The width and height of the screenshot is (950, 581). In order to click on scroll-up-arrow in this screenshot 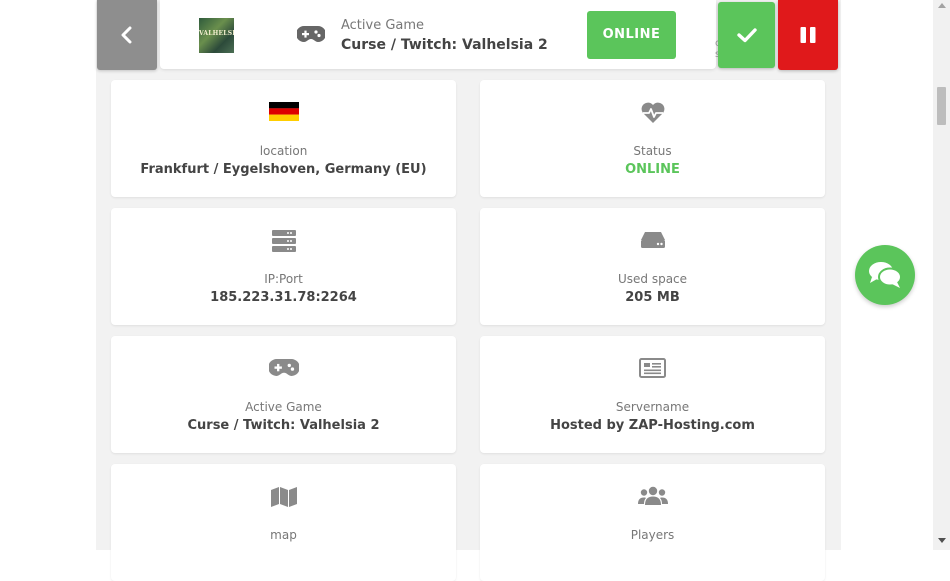, I will do `click(941, 7)`.